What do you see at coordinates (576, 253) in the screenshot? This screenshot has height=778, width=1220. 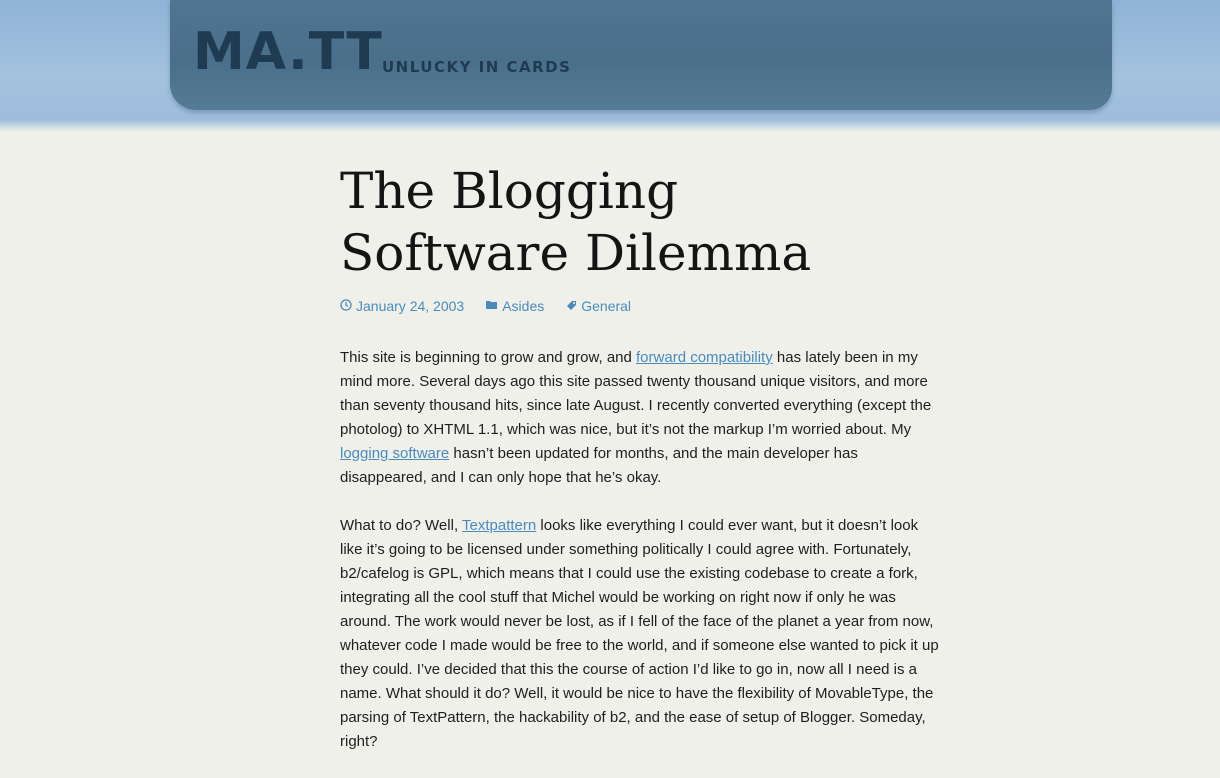 I see `post-title-line-2: Software Dilemma` at bounding box center [576, 253].